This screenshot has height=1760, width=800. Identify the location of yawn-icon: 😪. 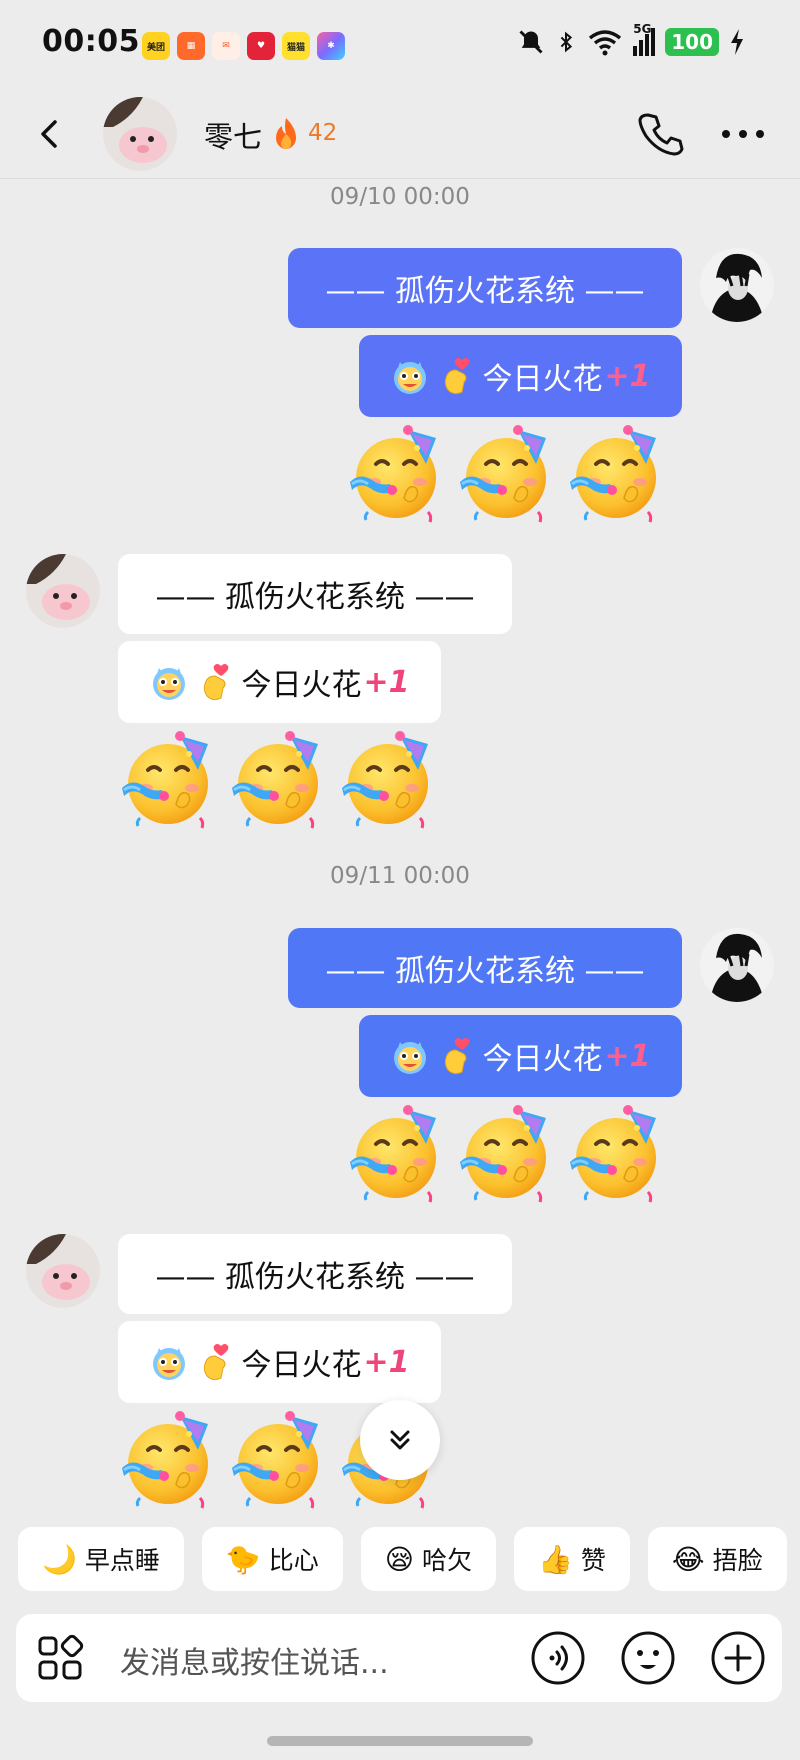
(399, 1559).